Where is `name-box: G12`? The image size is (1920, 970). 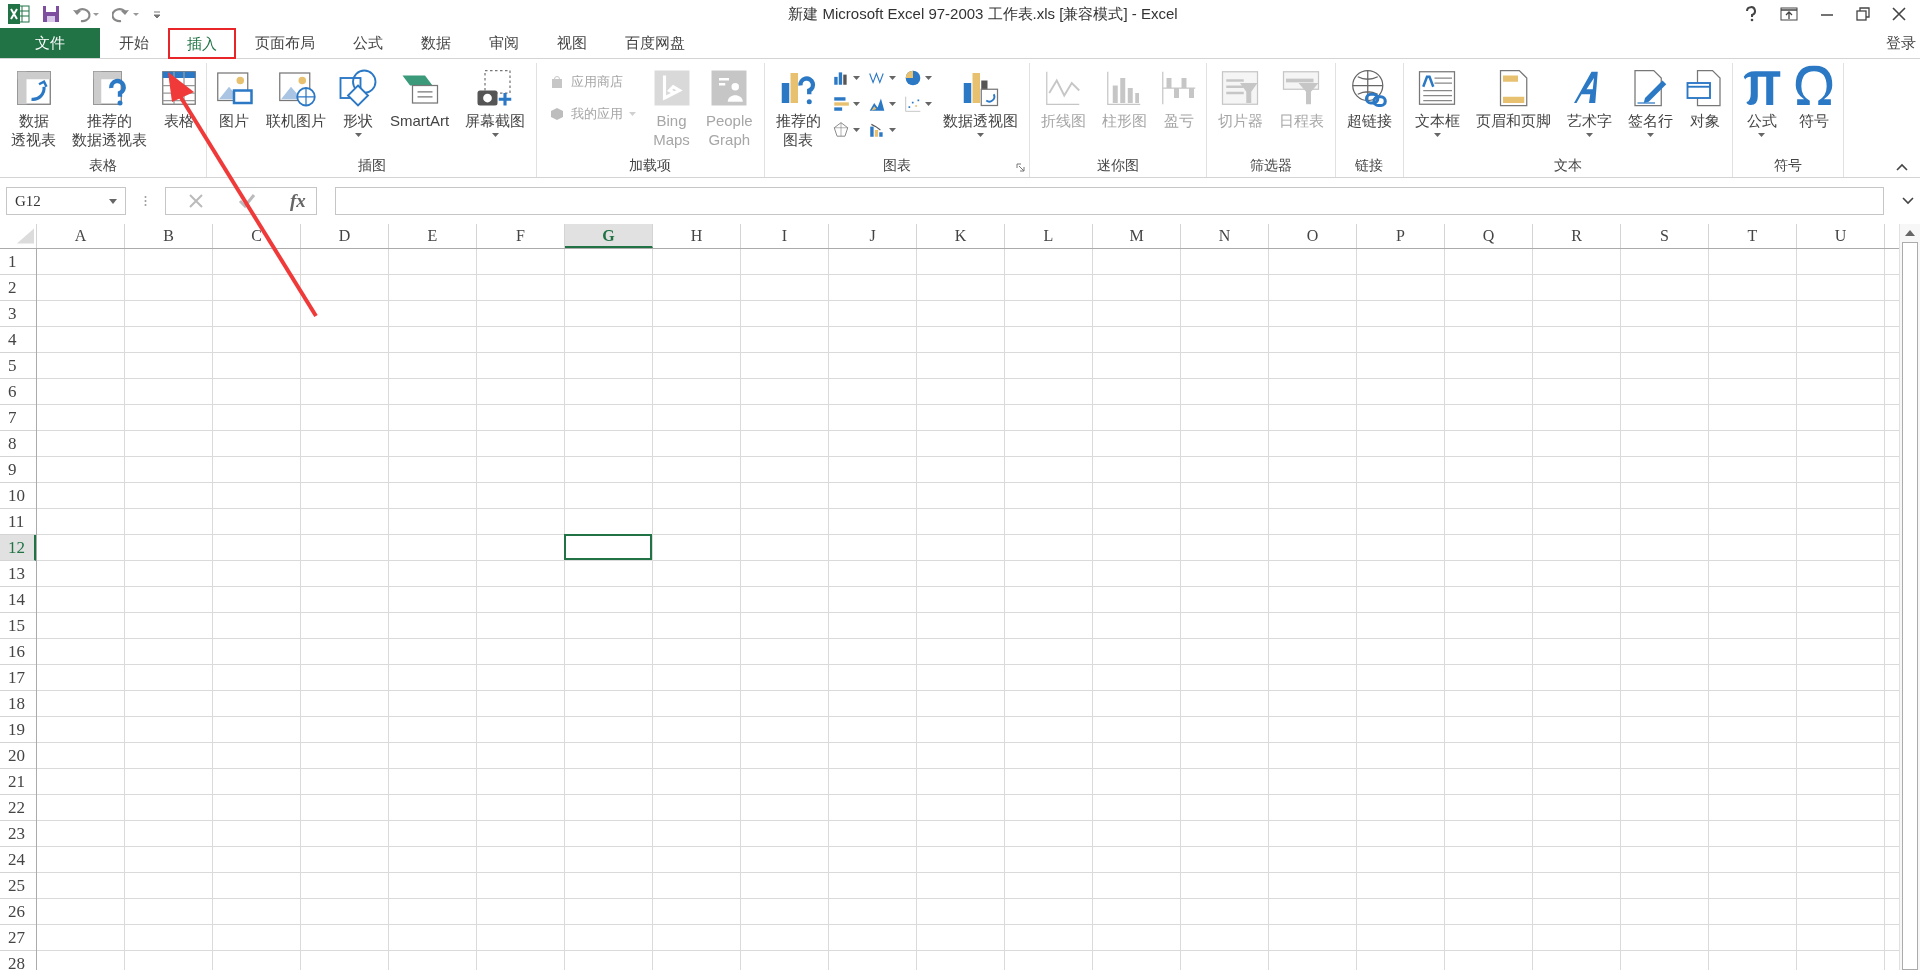
name-box: G12 is located at coordinates (66, 201).